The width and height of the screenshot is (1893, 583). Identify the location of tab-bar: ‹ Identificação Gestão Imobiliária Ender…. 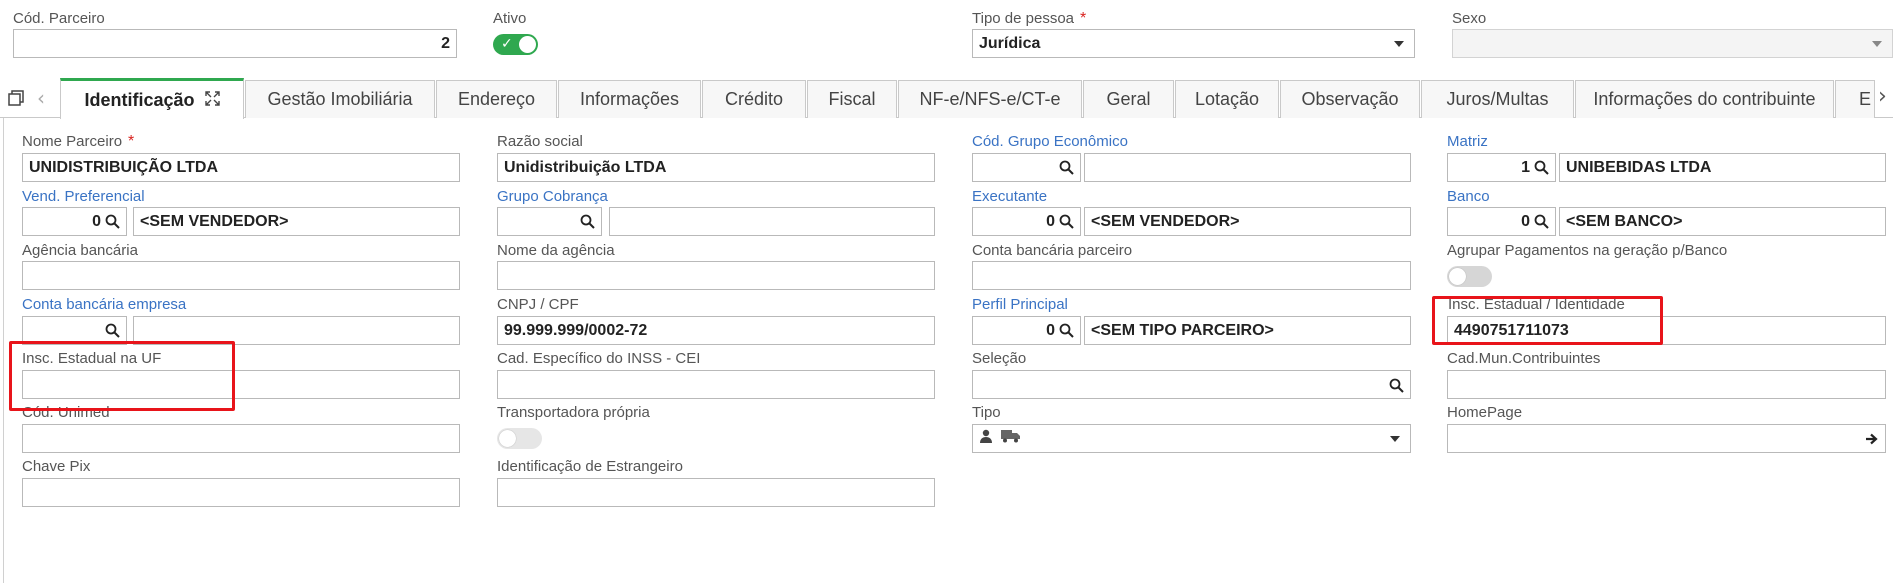
(946, 98).